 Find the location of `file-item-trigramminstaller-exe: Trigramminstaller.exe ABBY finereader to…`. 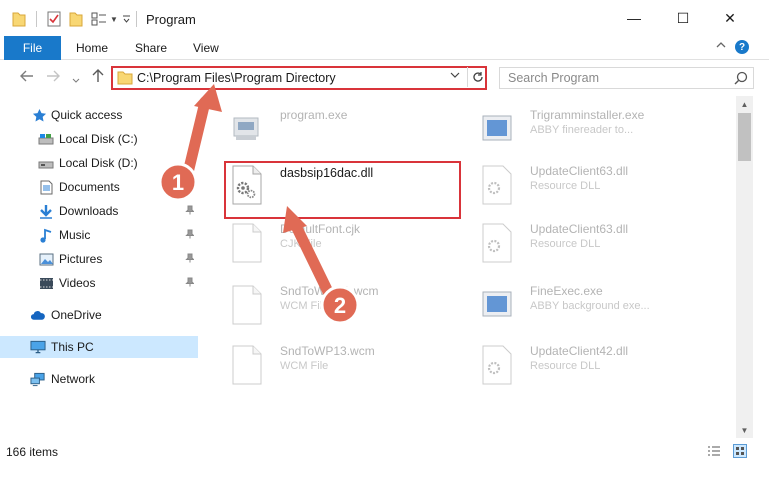

file-item-trigramminstaller-exe: Trigramminstaller.exe ABBY finereader to… is located at coordinates (605, 131).